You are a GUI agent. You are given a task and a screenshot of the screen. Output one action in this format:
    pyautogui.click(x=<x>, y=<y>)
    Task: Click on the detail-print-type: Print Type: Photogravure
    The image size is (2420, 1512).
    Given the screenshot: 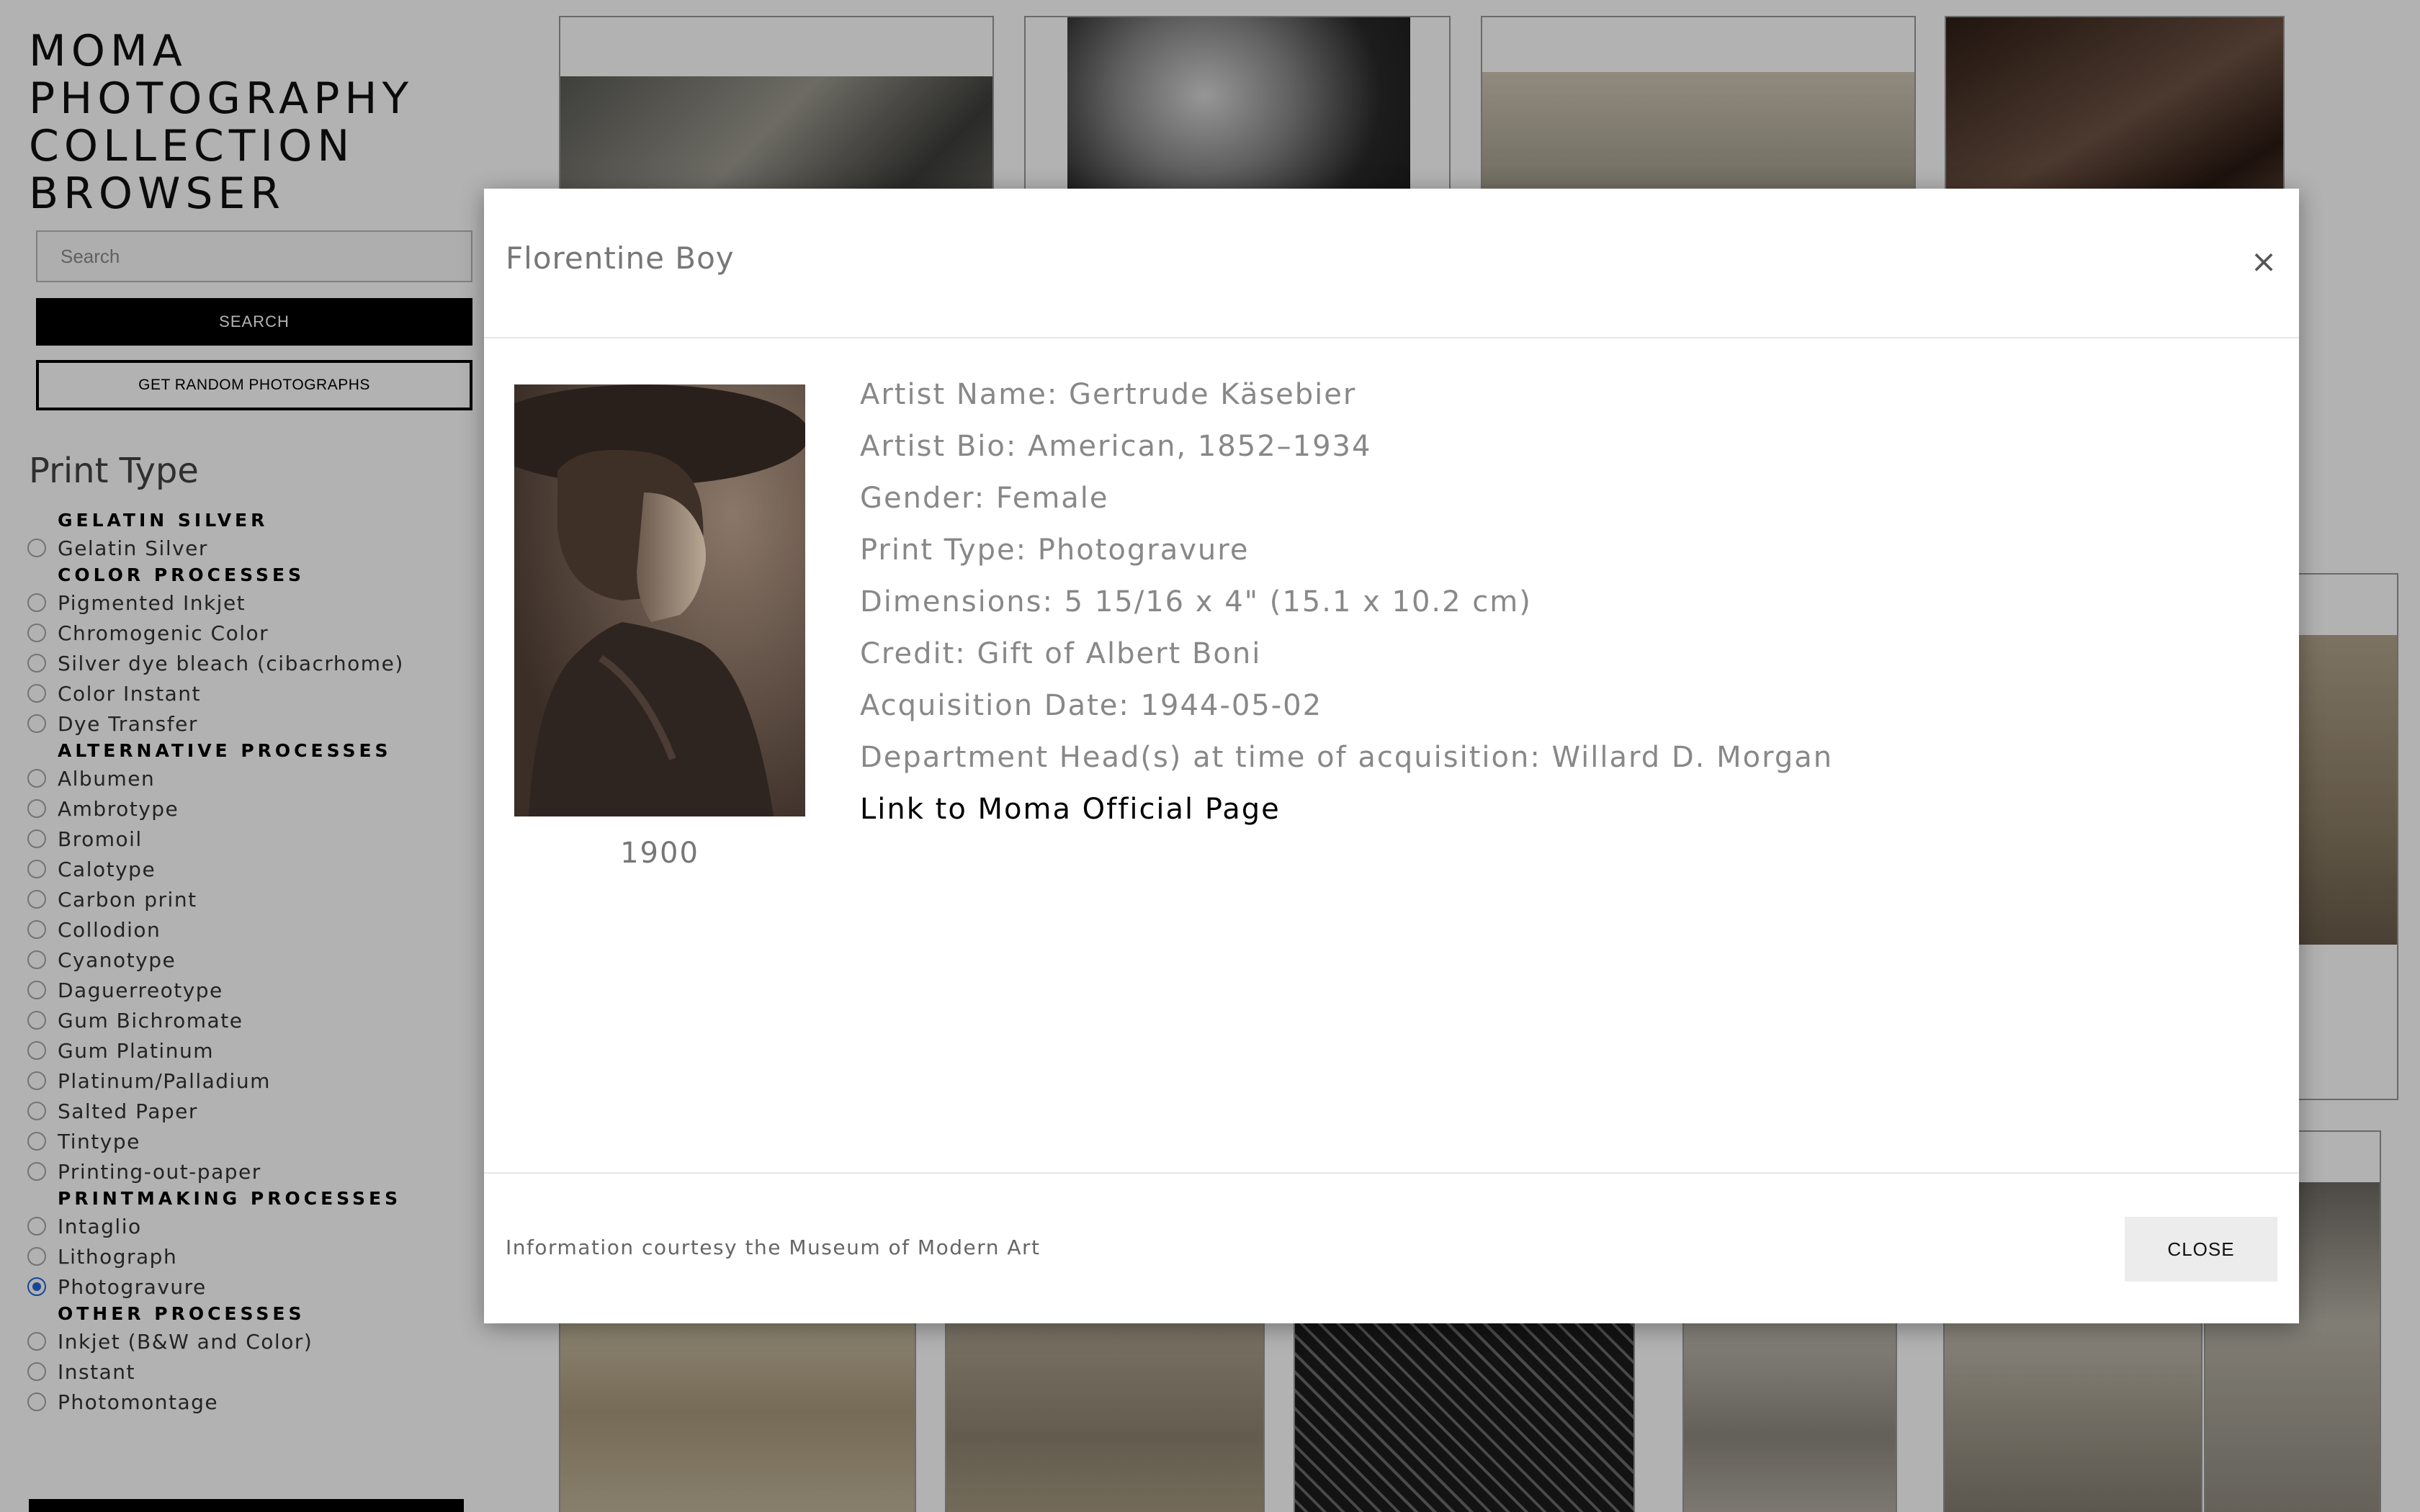 What is the action you would take?
    pyautogui.click(x=1055, y=550)
    